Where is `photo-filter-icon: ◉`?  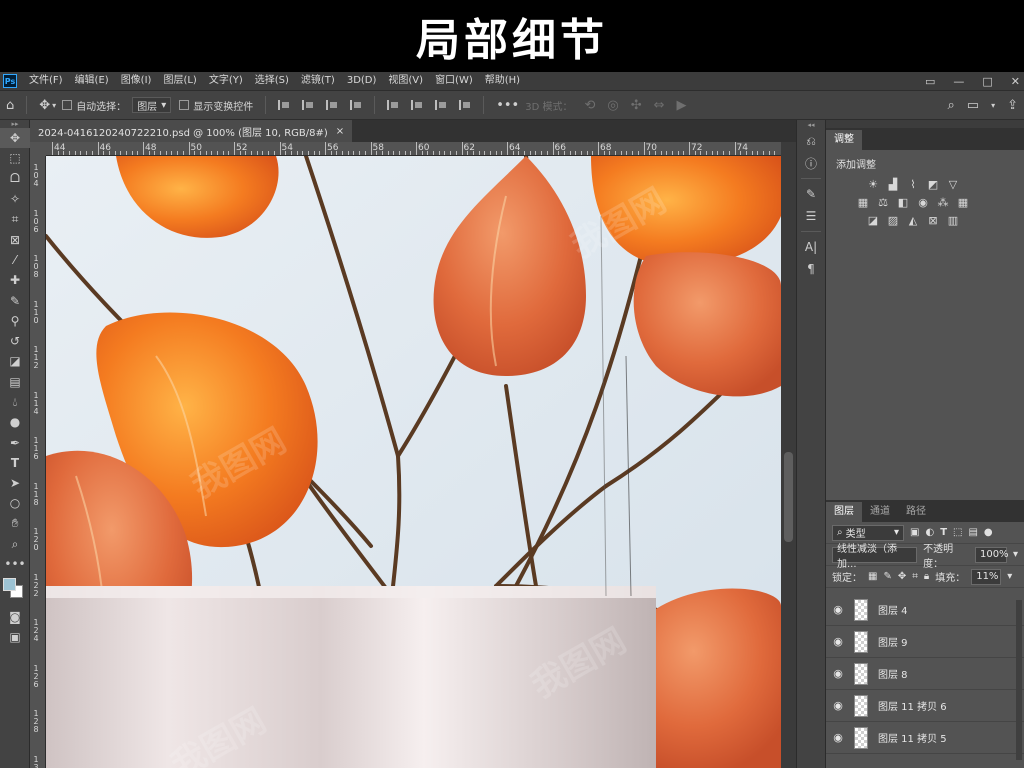 photo-filter-icon: ◉ is located at coordinates (923, 202).